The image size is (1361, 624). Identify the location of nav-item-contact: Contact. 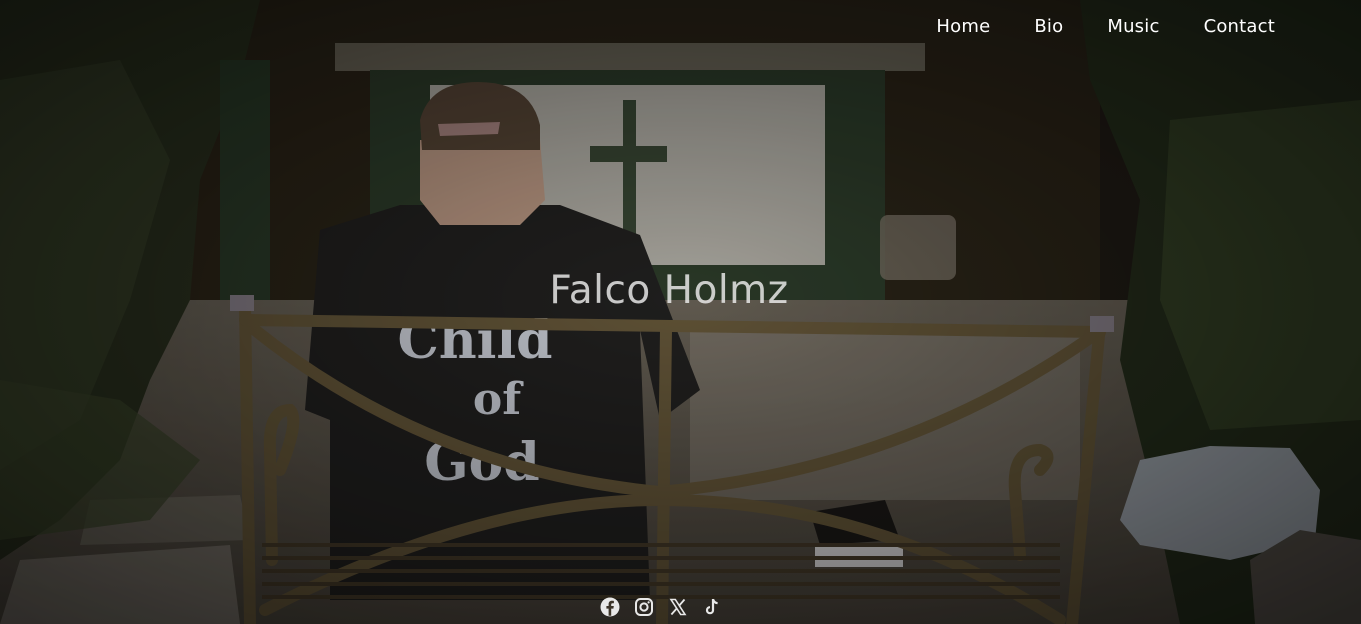
(1239, 26).